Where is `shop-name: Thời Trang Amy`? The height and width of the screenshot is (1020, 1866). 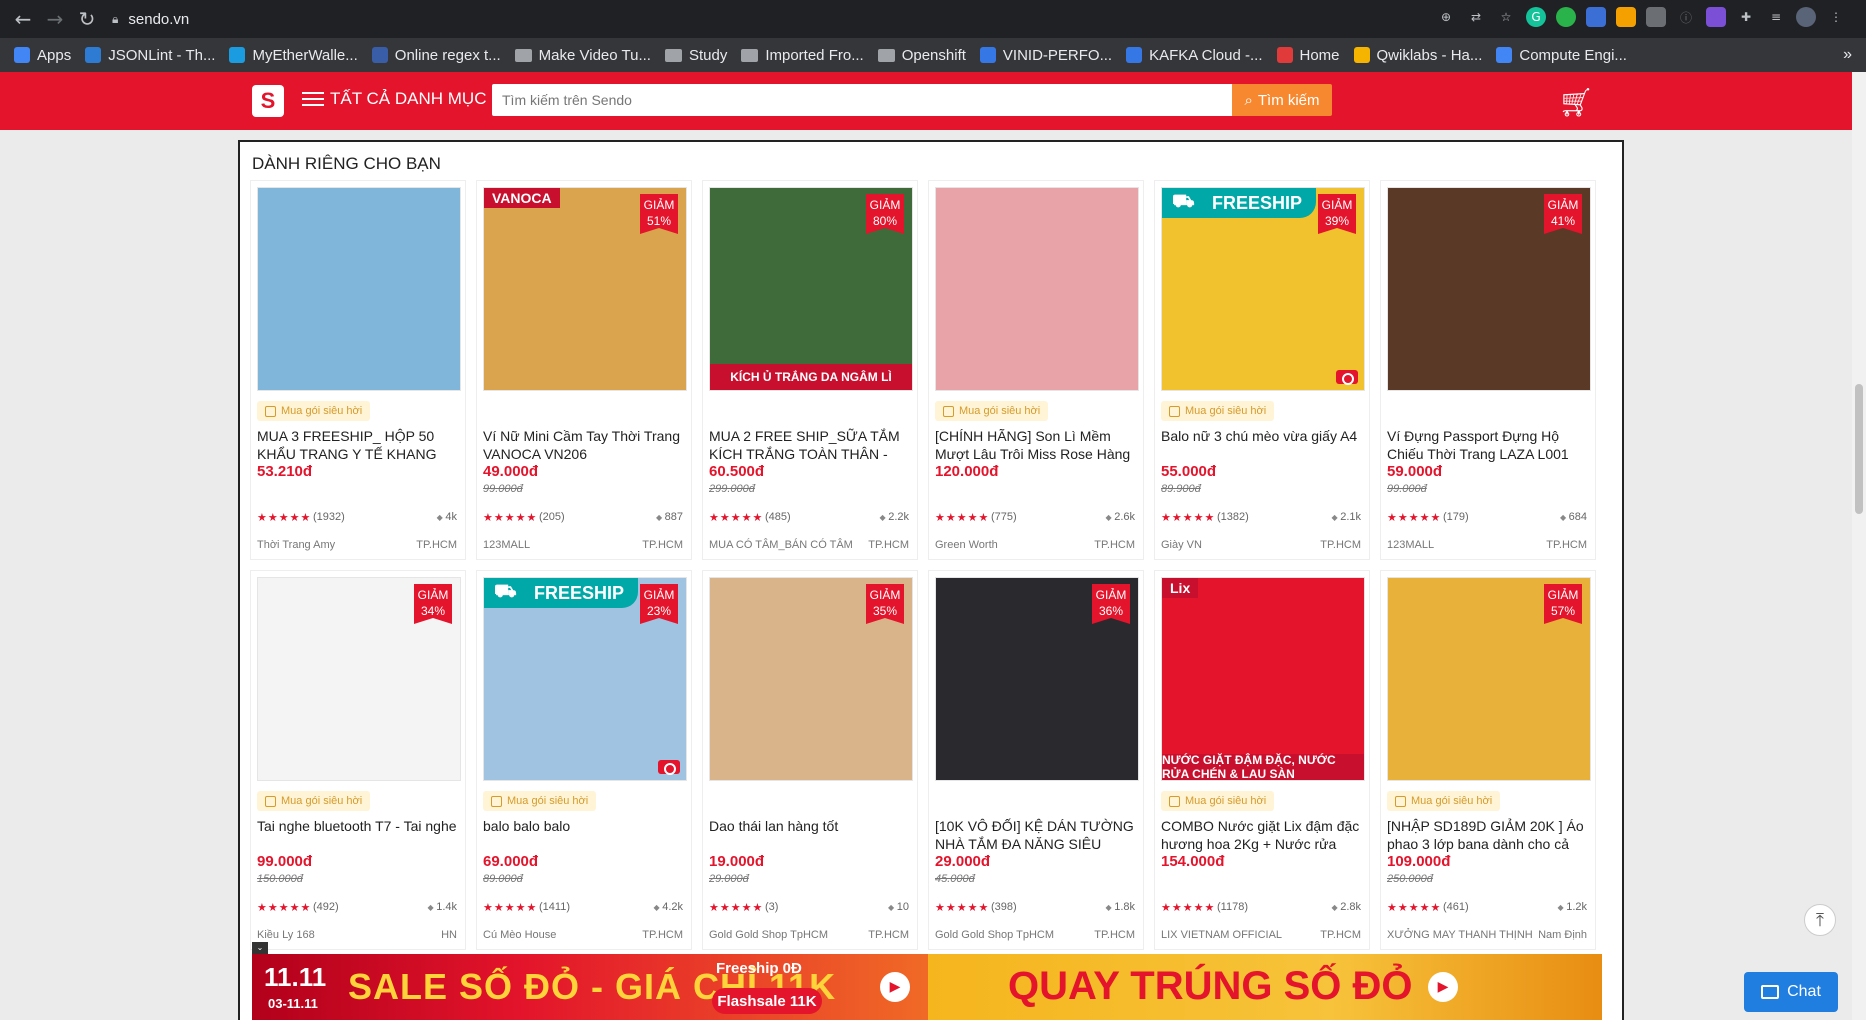 shop-name: Thời Trang Amy is located at coordinates (296, 545).